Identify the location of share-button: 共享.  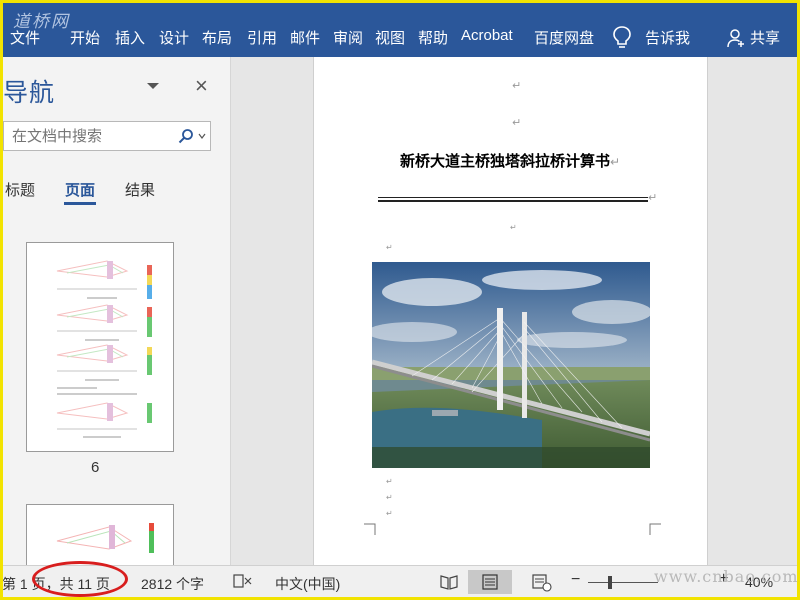
(765, 37).